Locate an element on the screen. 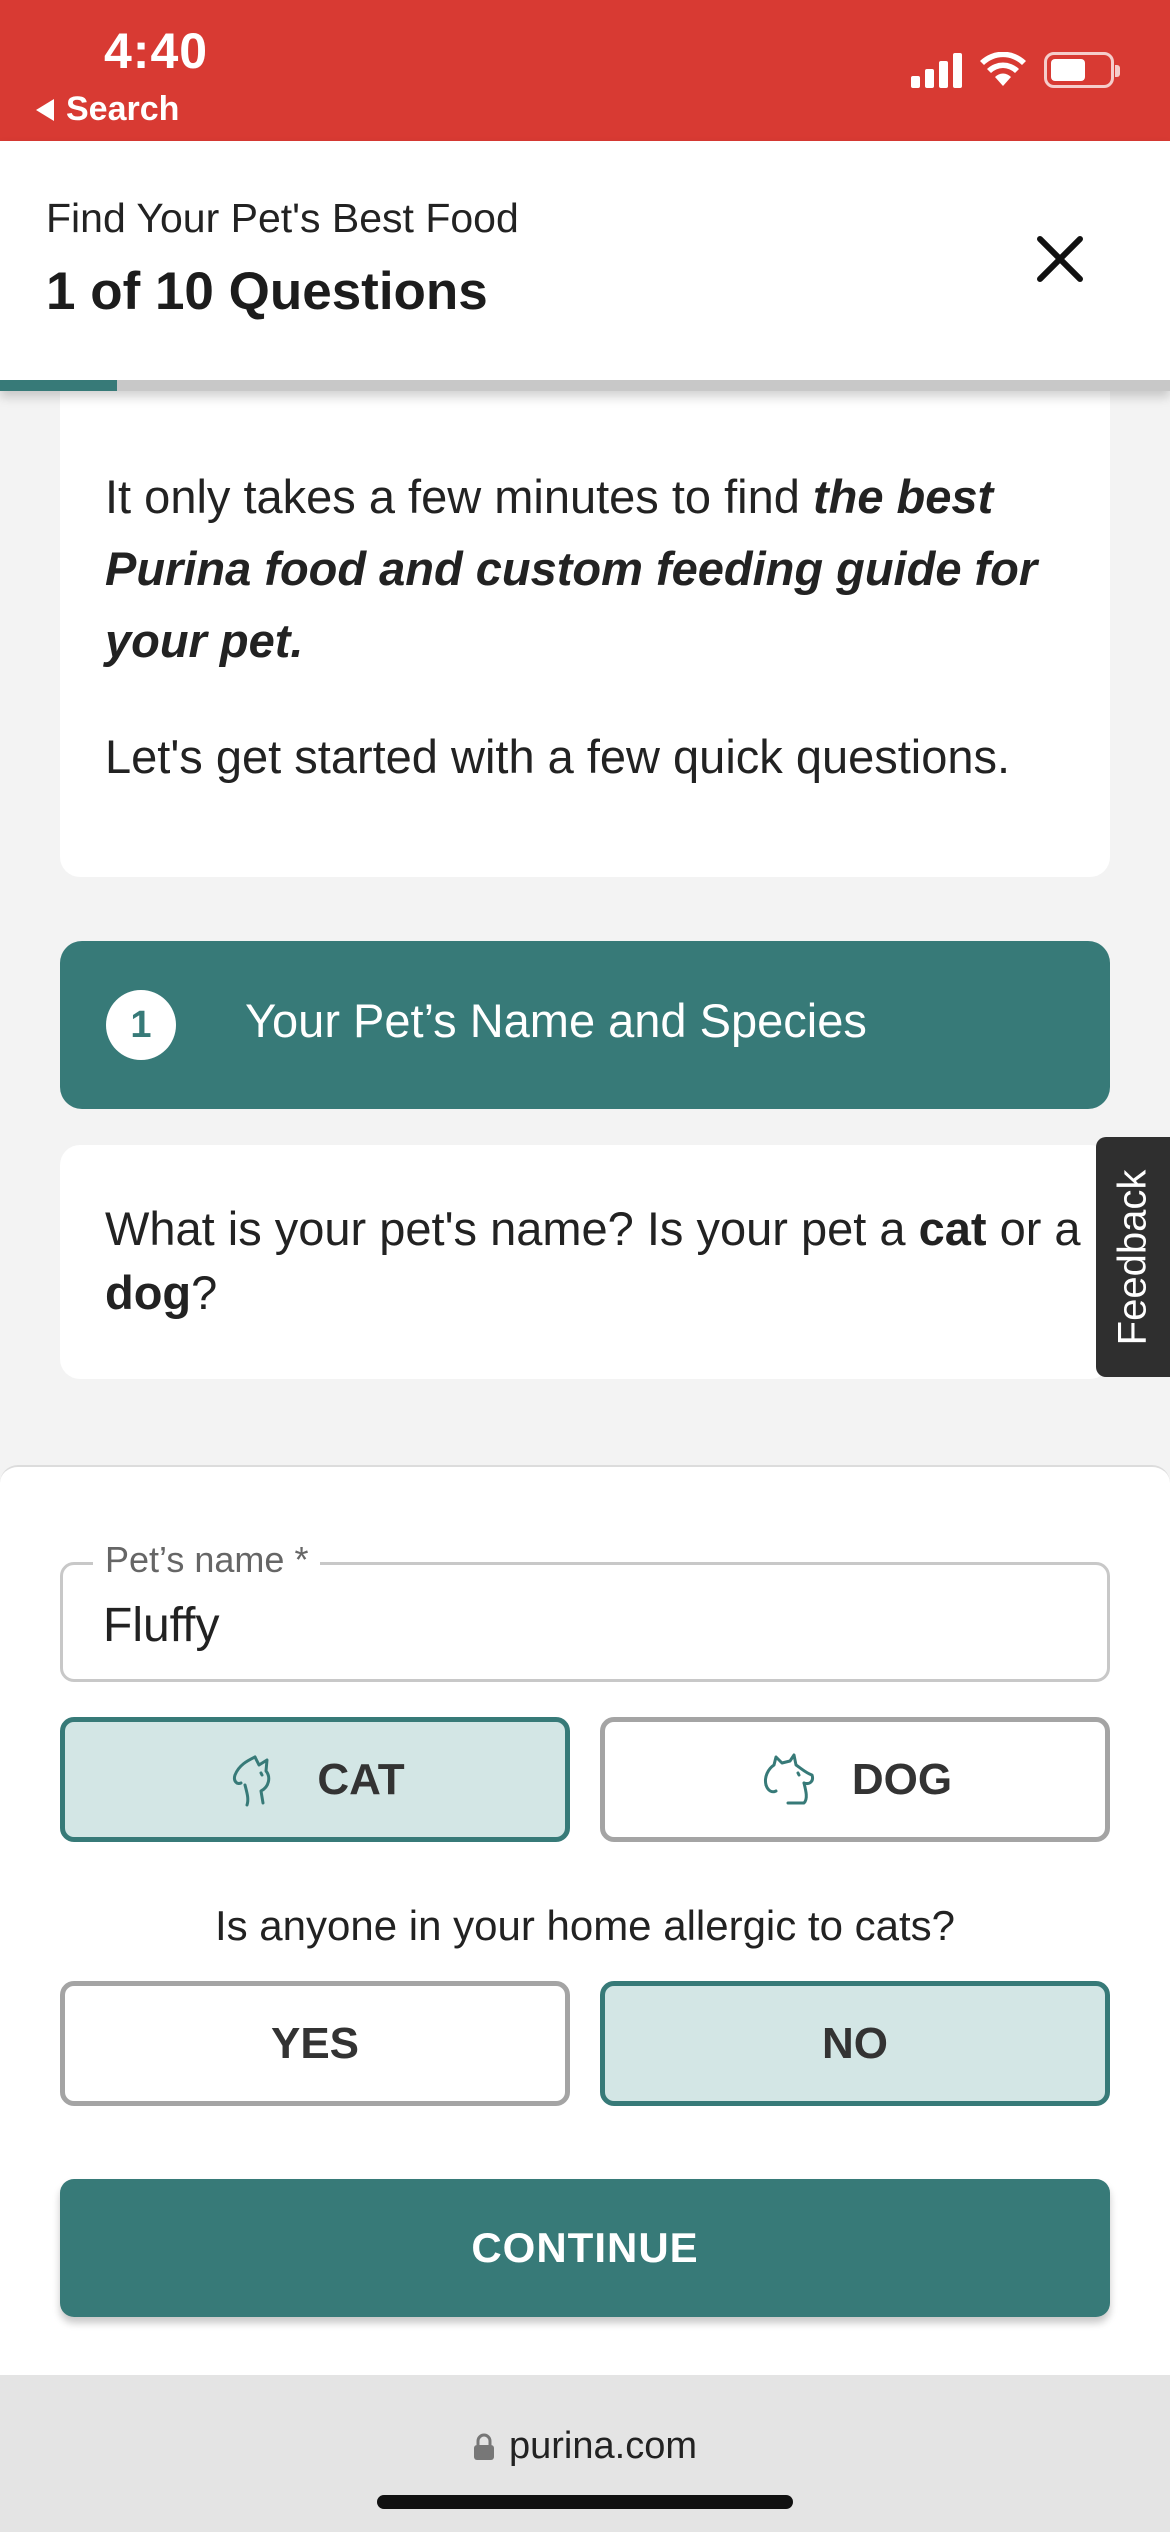 This screenshot has width=1170, height=2532. url-text: purina.com is located at coordinates (603, 2446).